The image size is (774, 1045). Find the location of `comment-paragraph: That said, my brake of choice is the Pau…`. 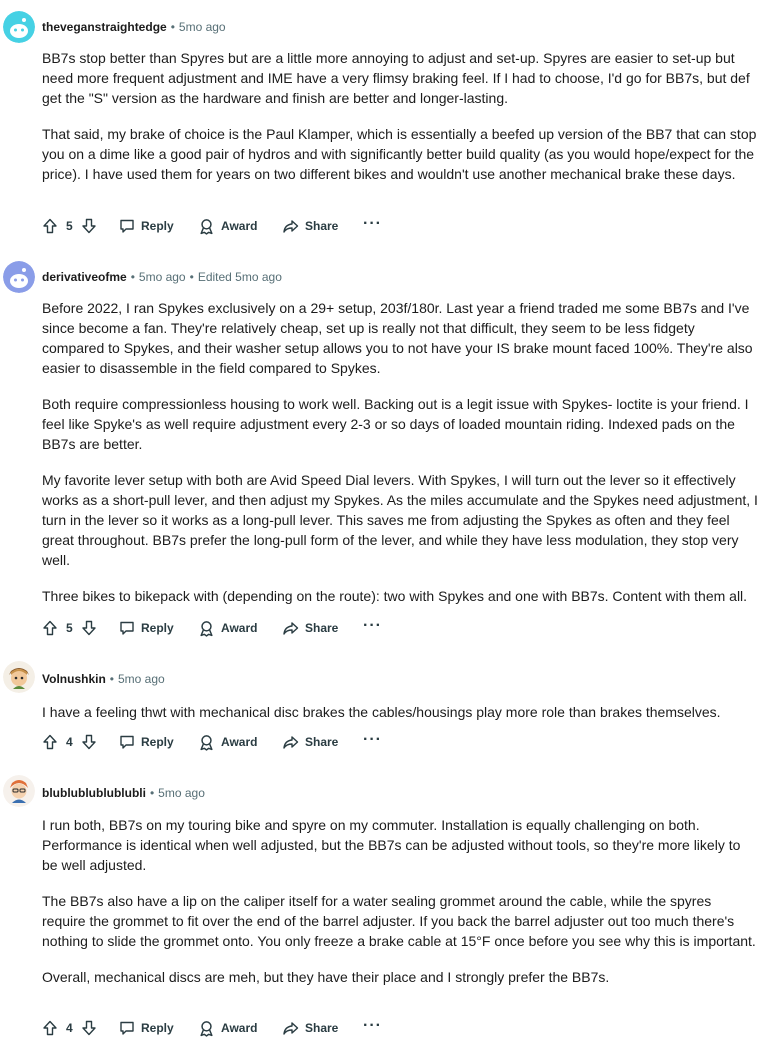

comment-paragraph: That said, my brake of choice is the Pau… is located at coordinates (399, 154).